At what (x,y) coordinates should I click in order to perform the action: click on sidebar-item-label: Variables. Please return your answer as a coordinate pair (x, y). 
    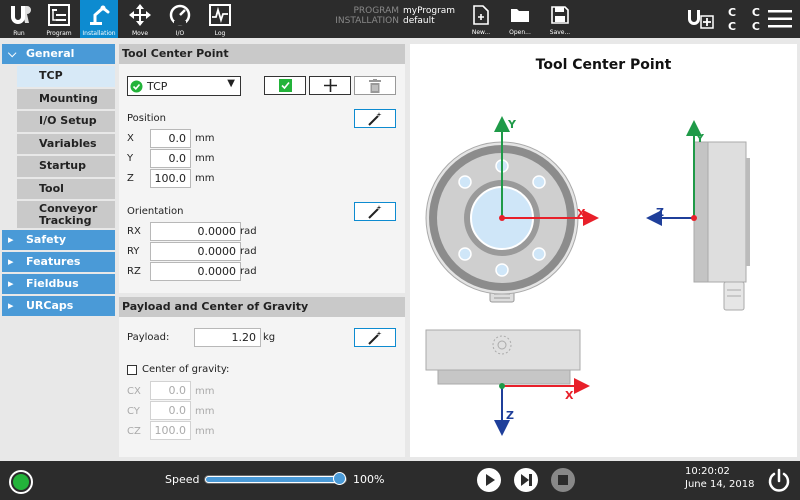
    Looking at the image, I should click on (68, 143).